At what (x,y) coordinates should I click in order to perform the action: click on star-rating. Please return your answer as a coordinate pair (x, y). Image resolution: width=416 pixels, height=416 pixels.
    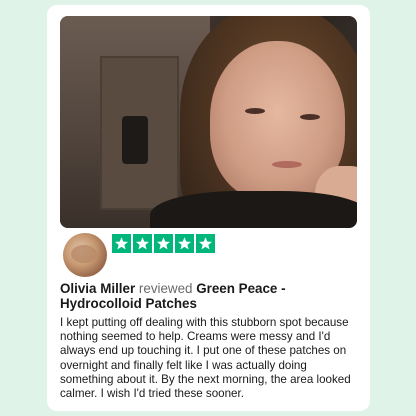
    Looking at the image, I should click on (163, 243).